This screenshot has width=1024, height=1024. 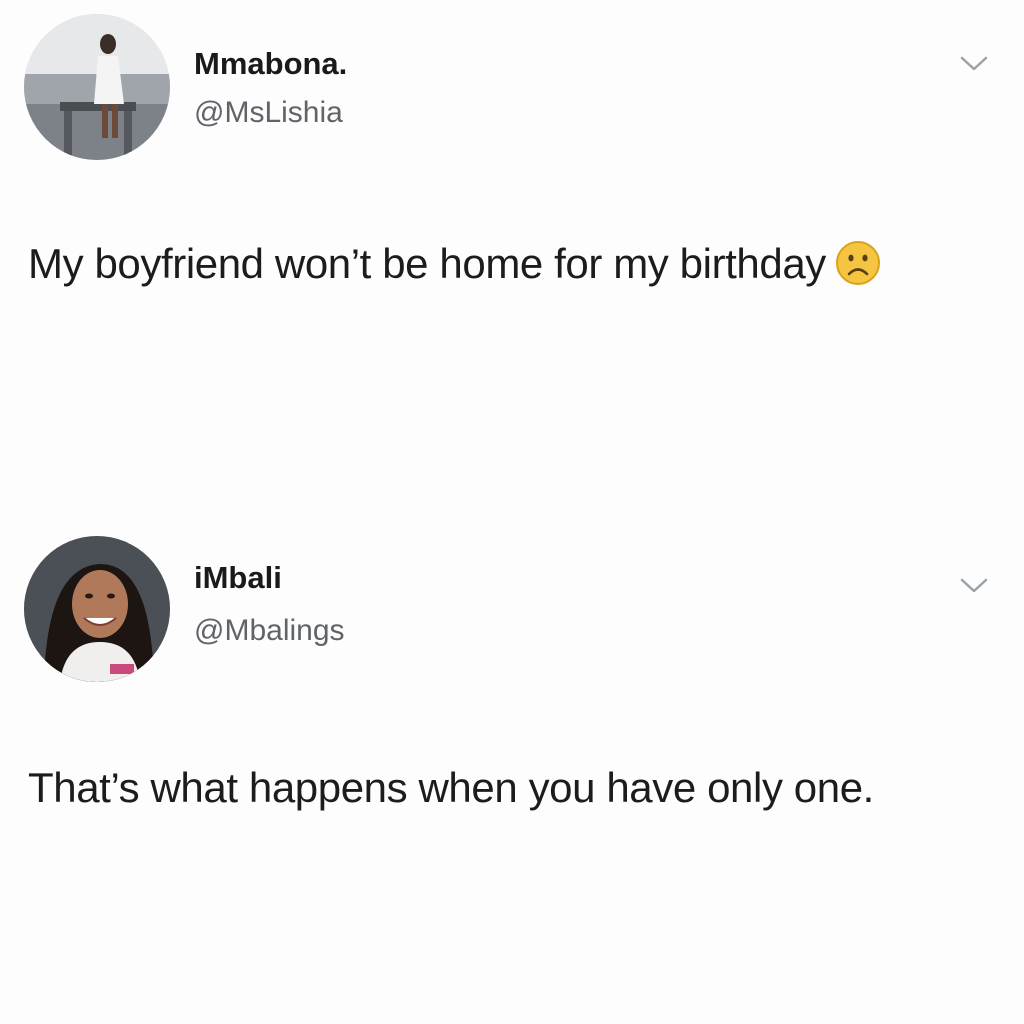 What do you see at coordinates (269, 631) in the screenshot?
I see `user-handle: @Mbalings` at bounding box center [269, 631].